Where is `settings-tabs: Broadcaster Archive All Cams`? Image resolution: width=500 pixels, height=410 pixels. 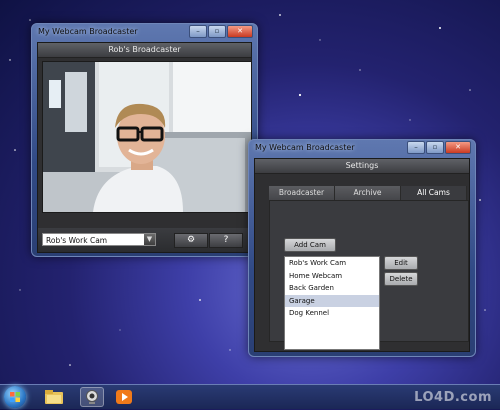
settings-tabs: Broadcaster Archive All Cams is located at coordinates (368, 193).